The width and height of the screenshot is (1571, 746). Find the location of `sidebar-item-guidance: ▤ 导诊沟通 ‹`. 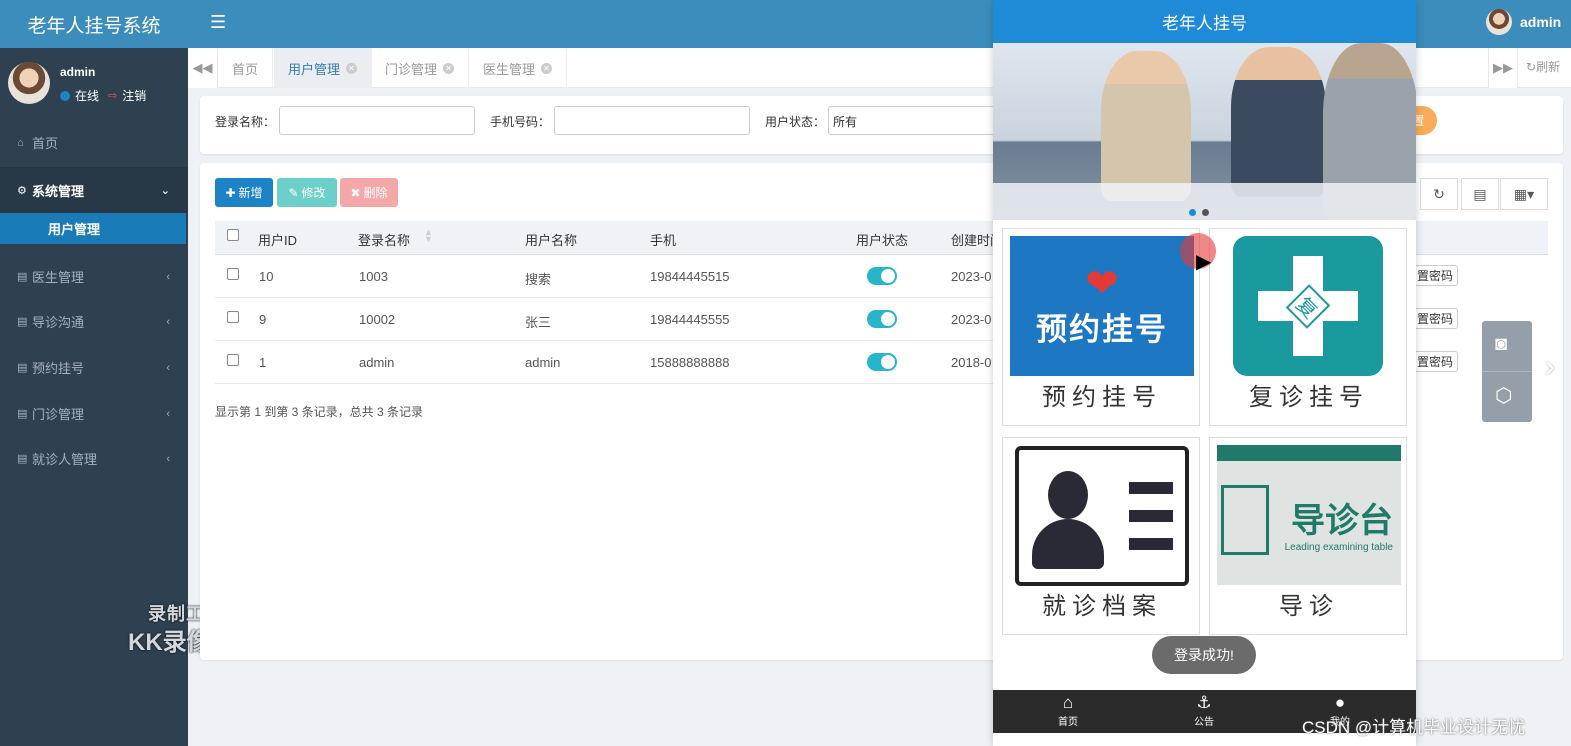

sidebar-item-guidance: ▤ 导诊沟通 ‹ is located at coordinates (94, 321).